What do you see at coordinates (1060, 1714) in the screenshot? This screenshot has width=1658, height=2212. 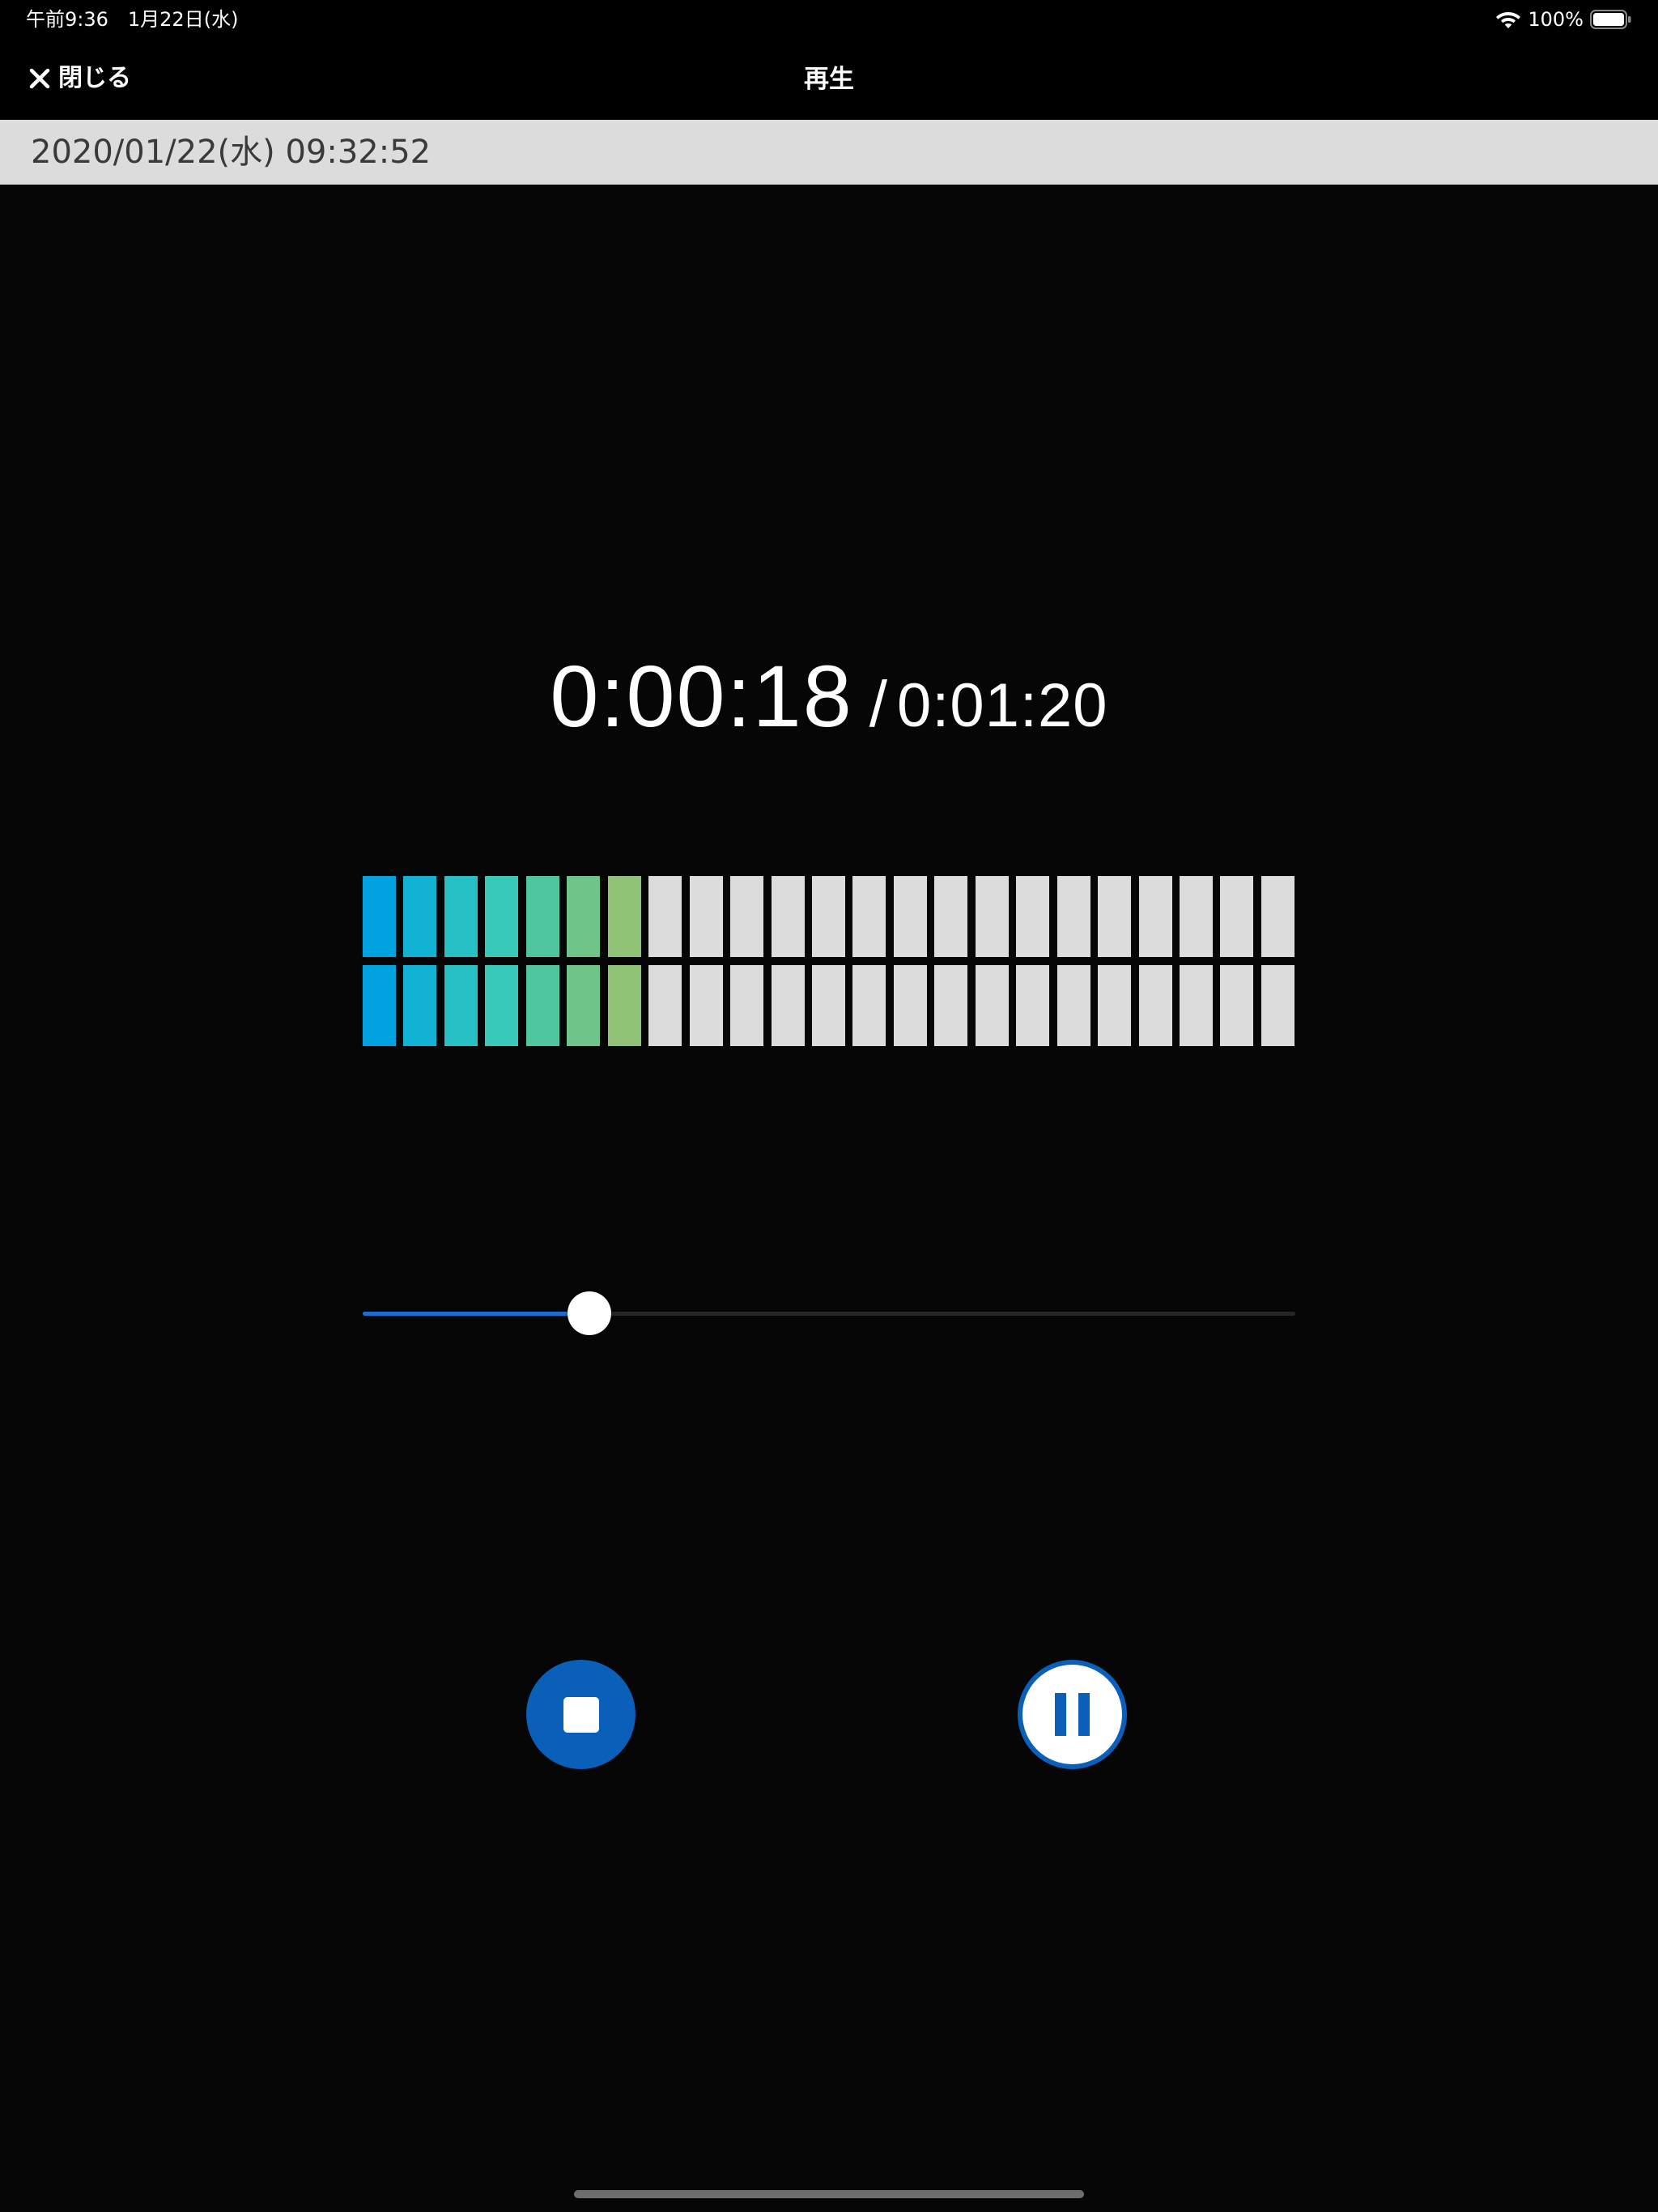 I see `pause-icon-bar-left` at bounding box center [1060, 1714].